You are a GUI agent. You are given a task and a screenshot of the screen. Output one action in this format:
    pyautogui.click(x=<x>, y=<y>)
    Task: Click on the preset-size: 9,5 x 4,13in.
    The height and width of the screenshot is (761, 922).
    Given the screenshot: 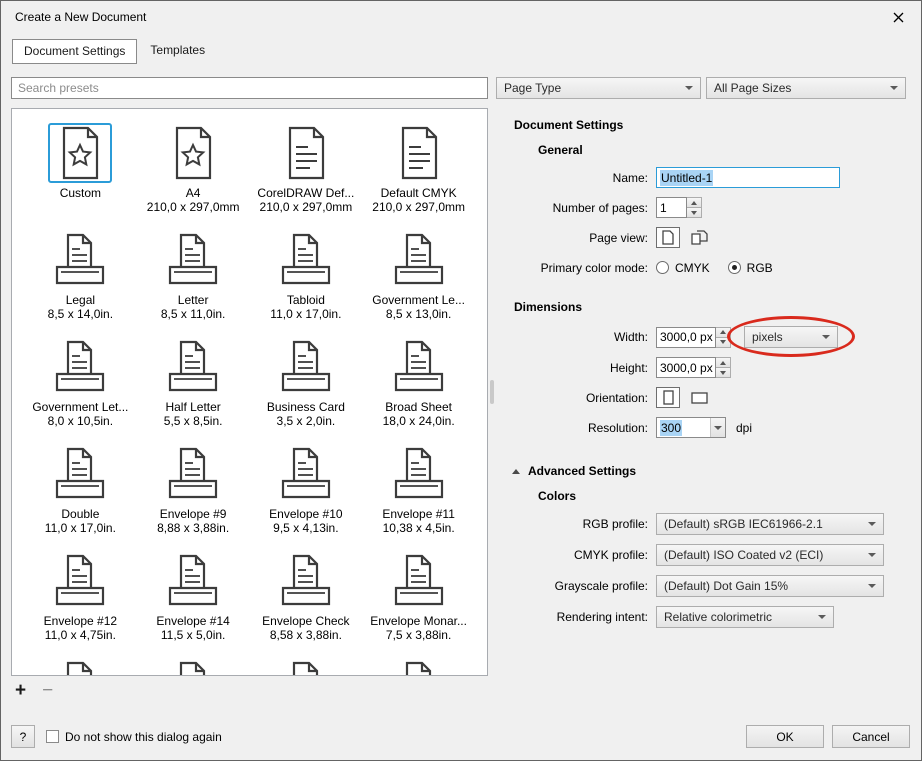 What is the action you would take?
    pyautogui.click(x=306, y=528)
    